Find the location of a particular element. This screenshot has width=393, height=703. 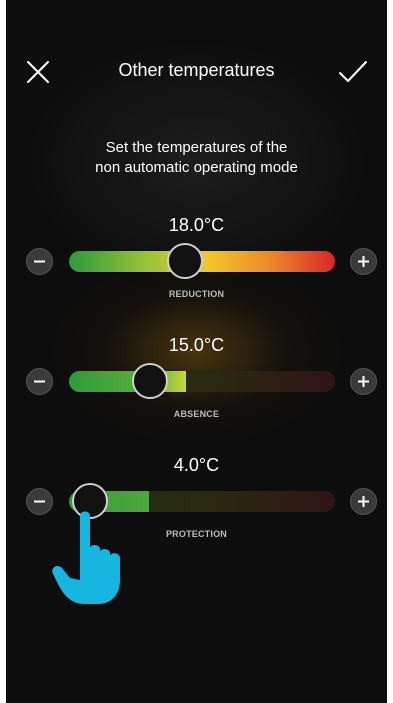

absence-label: ABSENCE is located at coordinates (196, 414).